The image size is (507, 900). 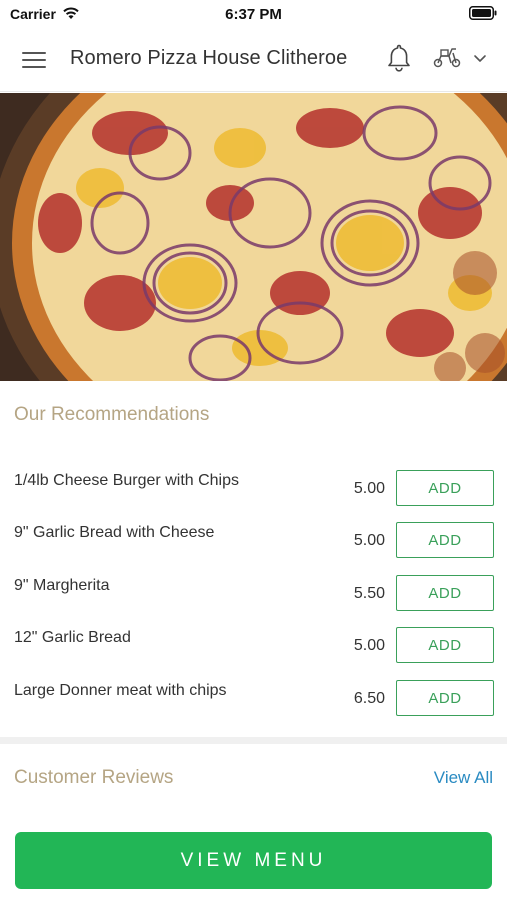 I want to click on chevron-down-icon, so click(x=480, y=58).